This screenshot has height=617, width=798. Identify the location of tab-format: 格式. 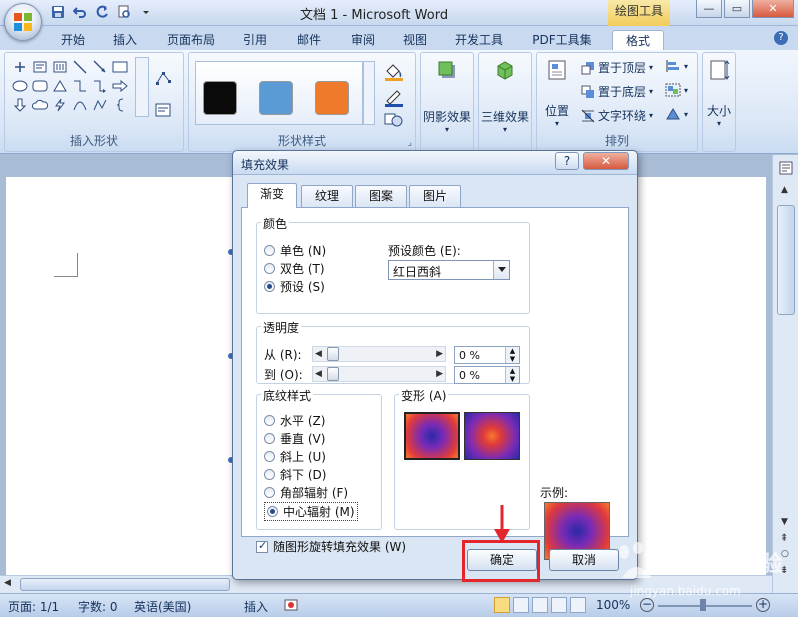
(638, 40).